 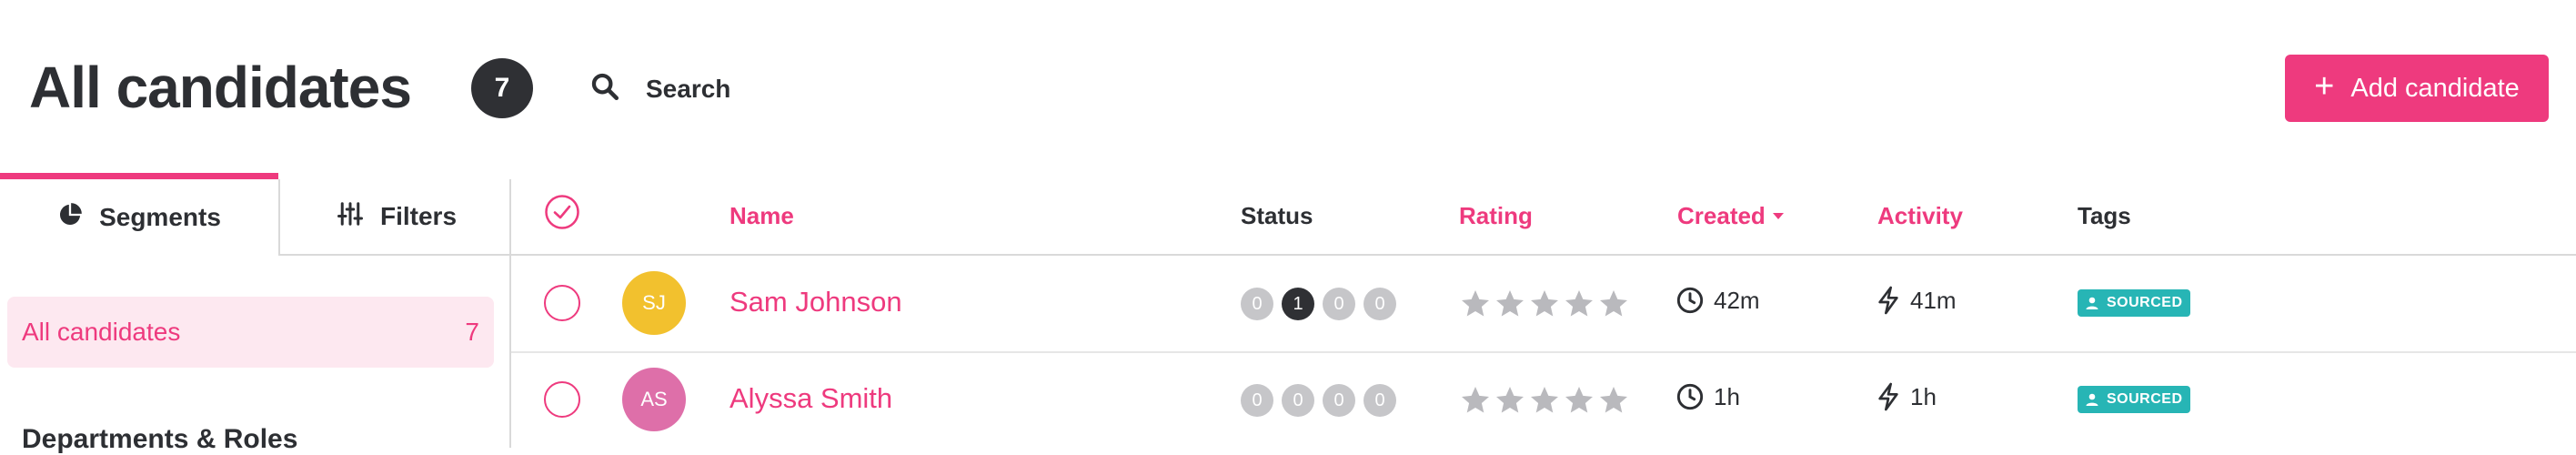 What do you see at coordinates (1906, 397) in the screenshot?
I see `activity-time: 1h` at bounding box center [1906, 397].